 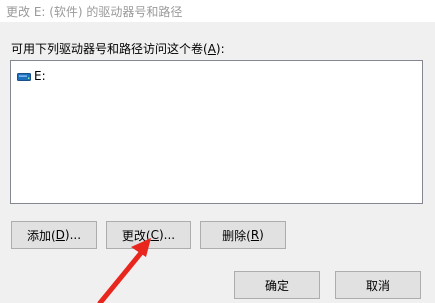 What do you see at coordinates (217, 11) in the screenshot?
I see `title-bar: 更改 E: (软件) 的驱动器号和路径` at bounding box center [217, 11].